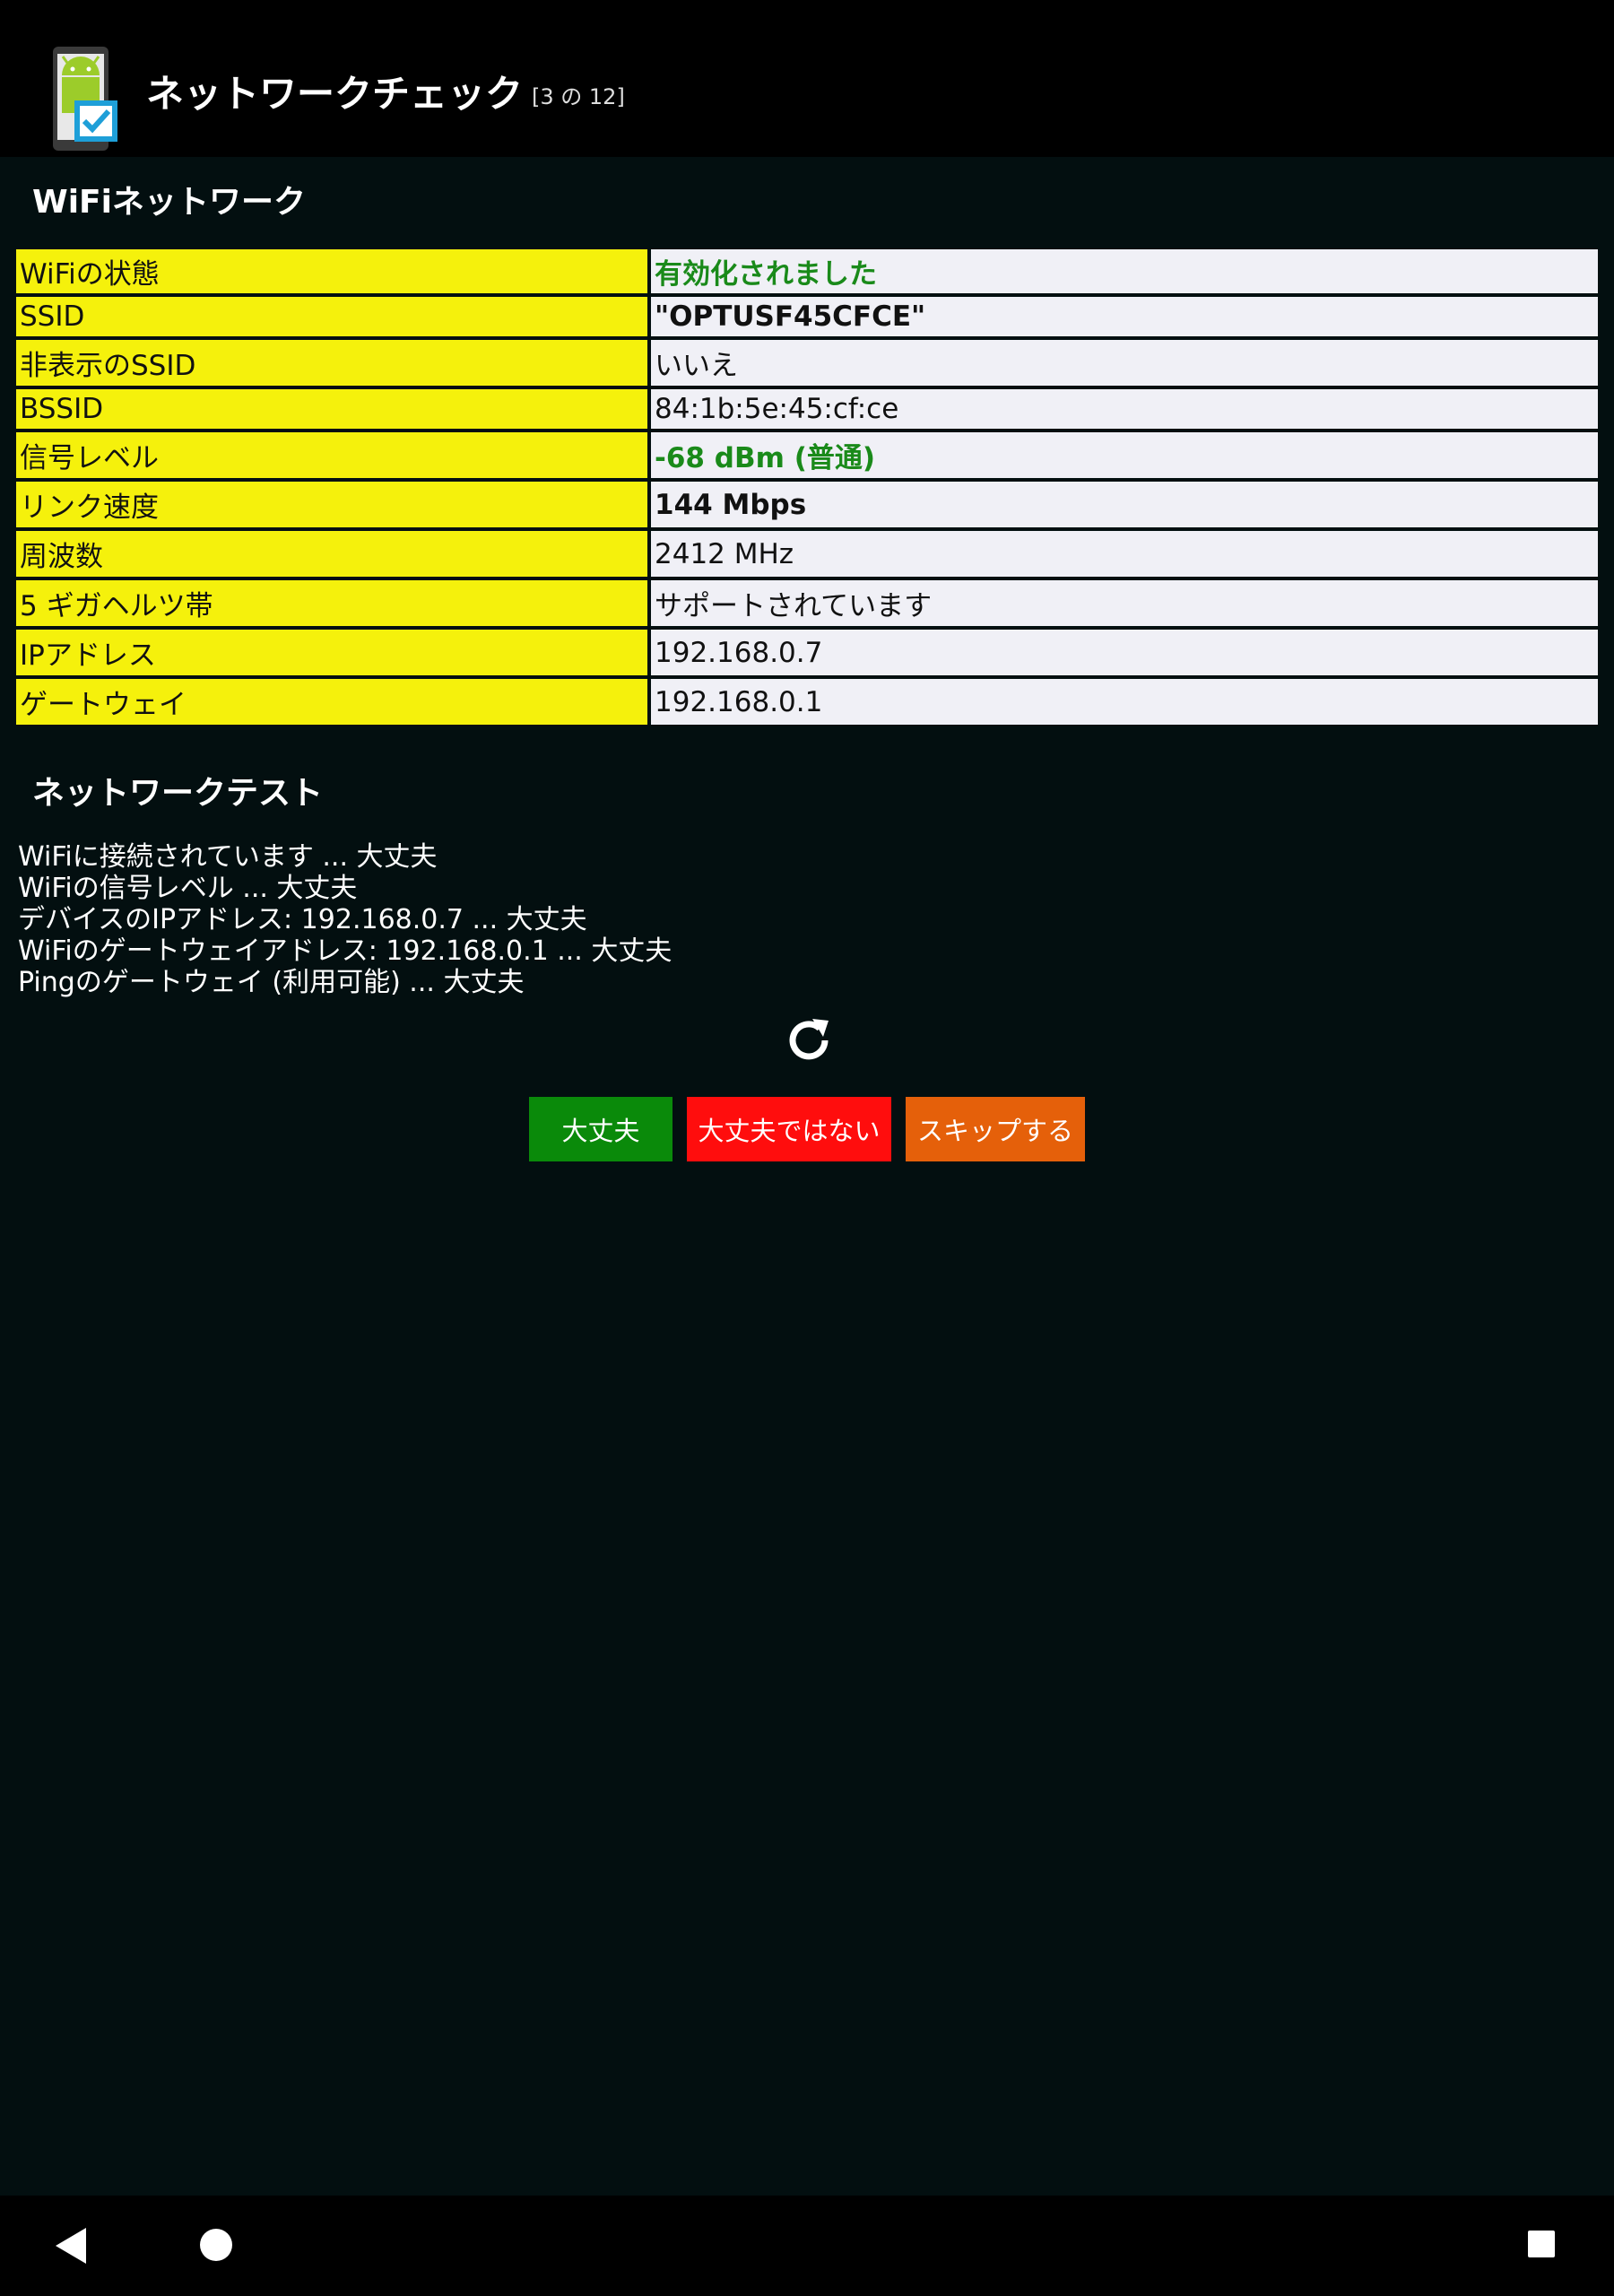 This screenshot has height=2296, width=1614. What do you see at coordinates (331, 363) in the screenshot?
I see `row-label: 非表示のSSID` at bounding box center [331, 363].